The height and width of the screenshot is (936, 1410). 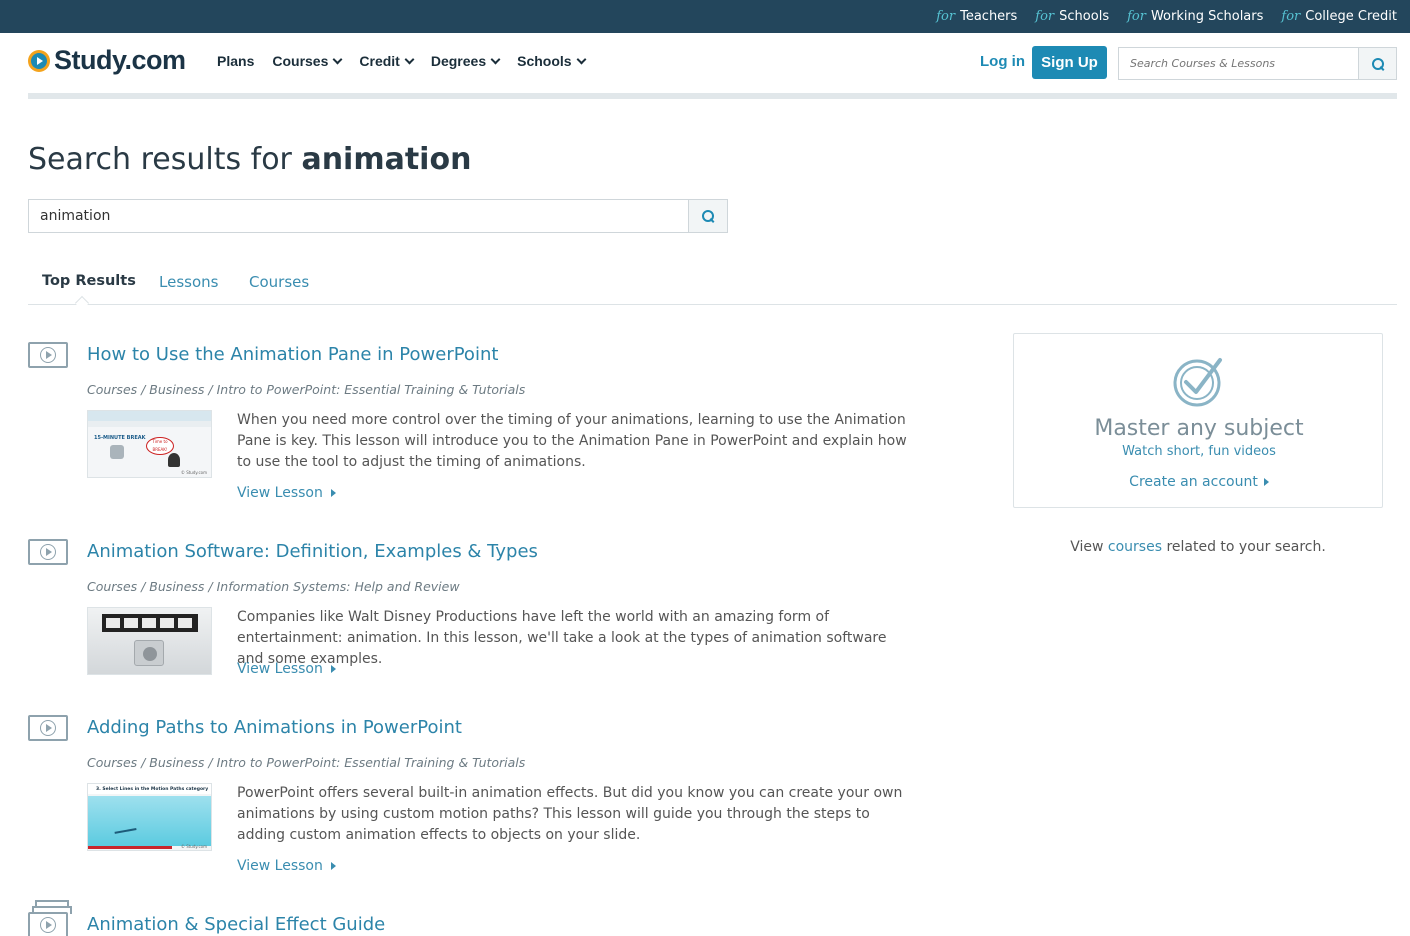 What do you see at coordinates (1238, 63) in the screenshot?
I see `header-search-input` at bounding box center [1238, 63].